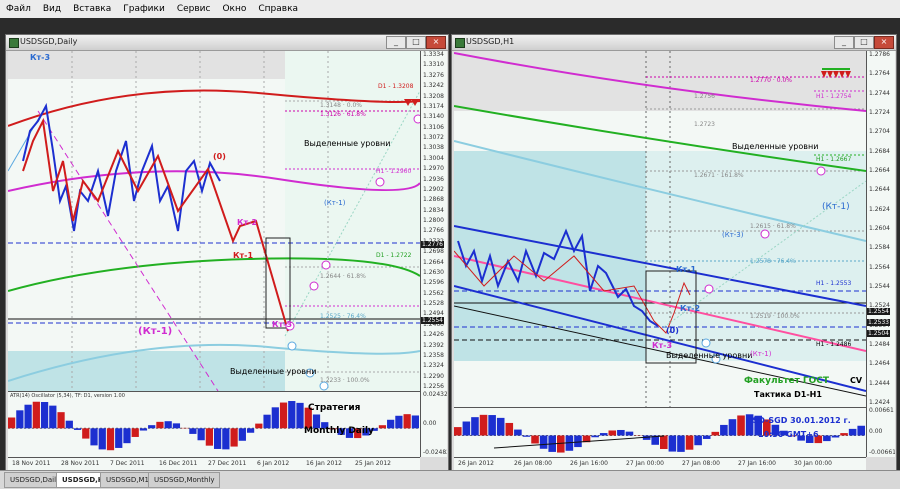 This screenshot has height=489, width=900. I want to click on label-fib-764: 1.2578 · 76.4%, so click(773, 261).